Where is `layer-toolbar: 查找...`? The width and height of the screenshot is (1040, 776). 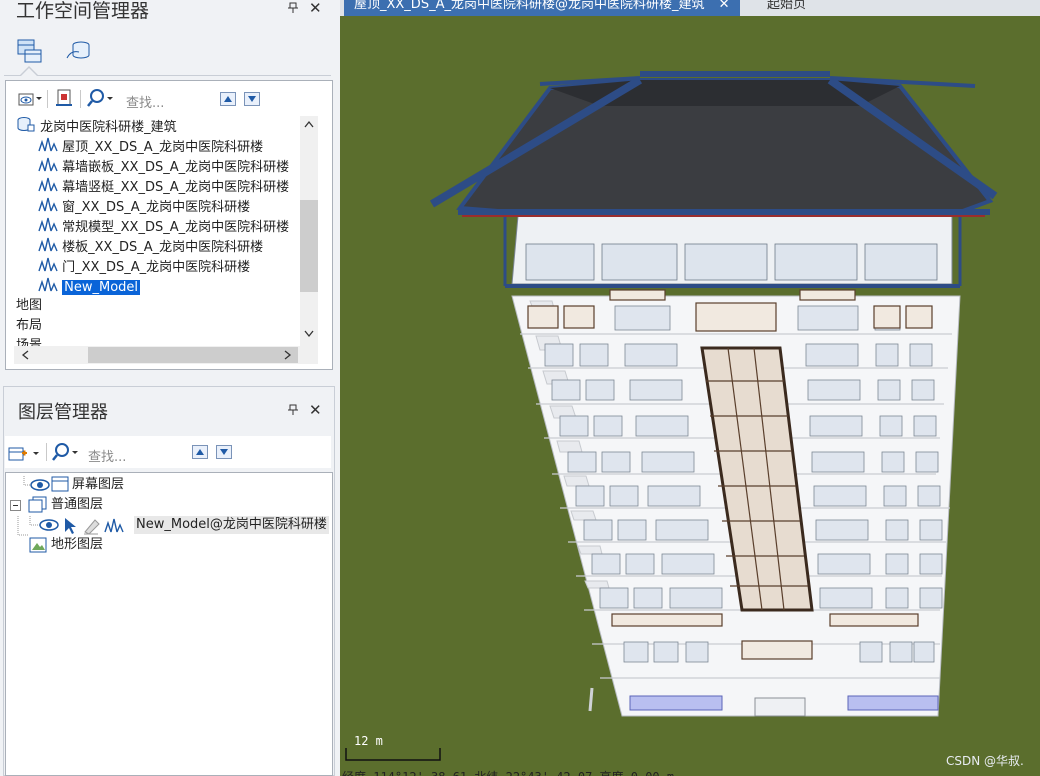 layer-toolbar: 查找... is located at coordinates (168, 452).